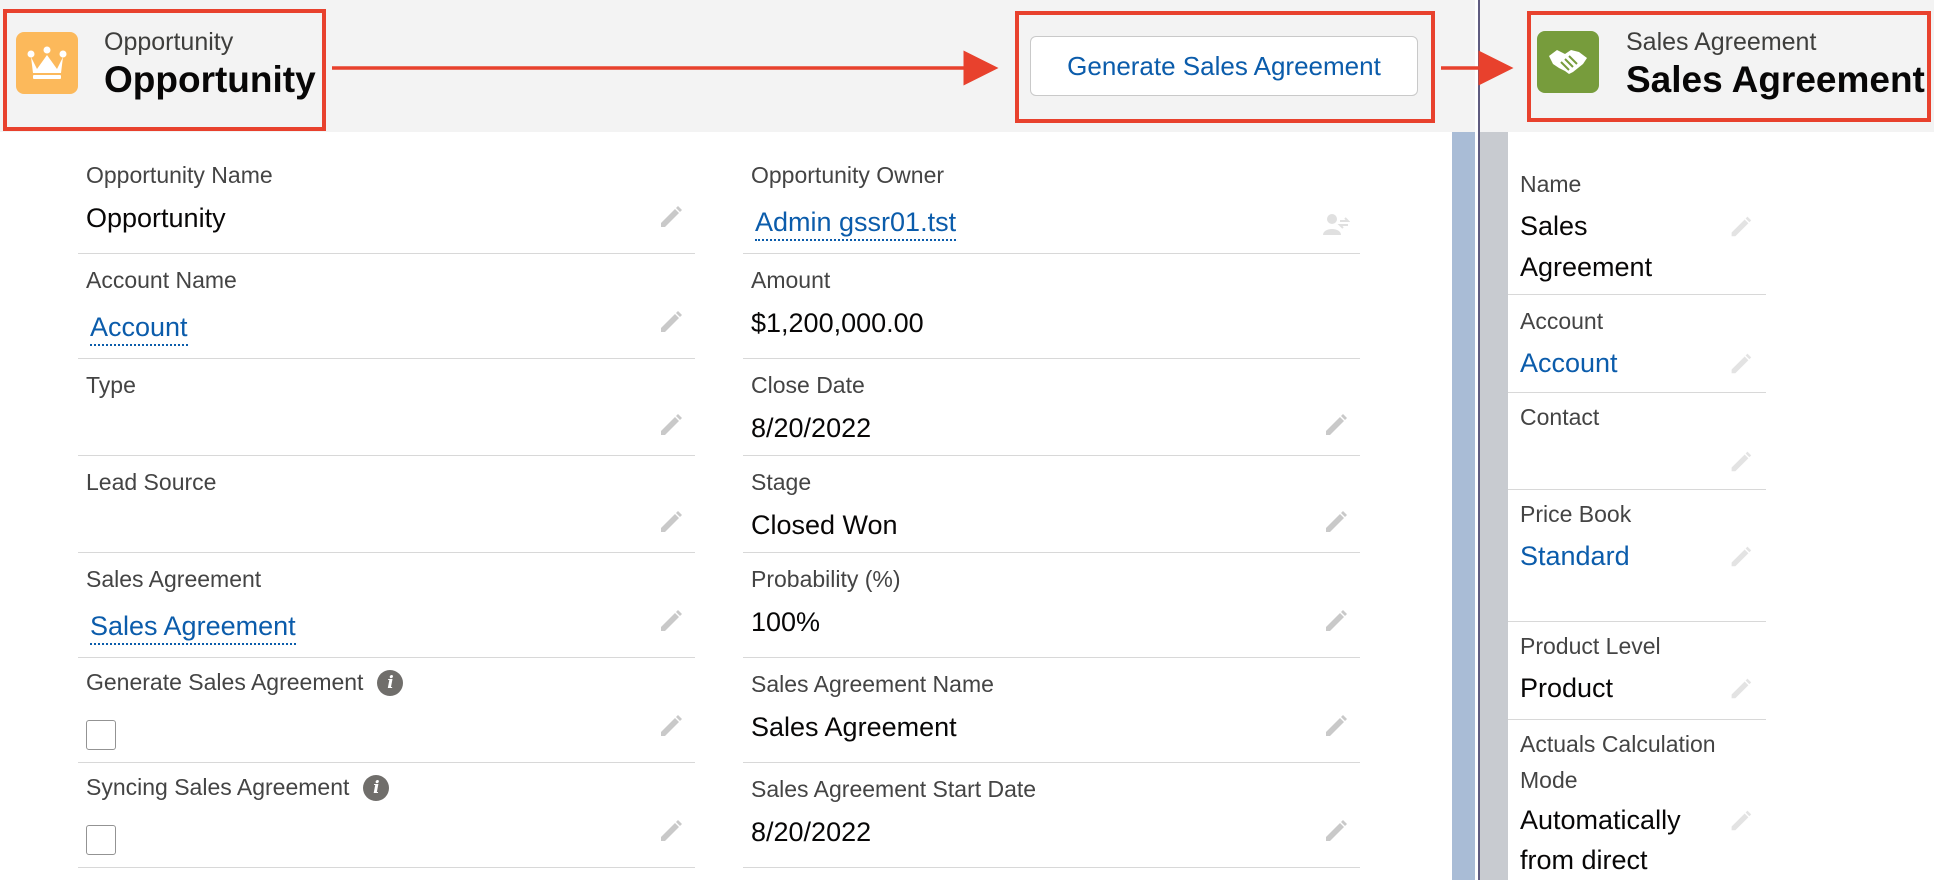 This screenshot has width=1934, height=880. I want to click on object-type-label: Opportunity, so click(169, 42).